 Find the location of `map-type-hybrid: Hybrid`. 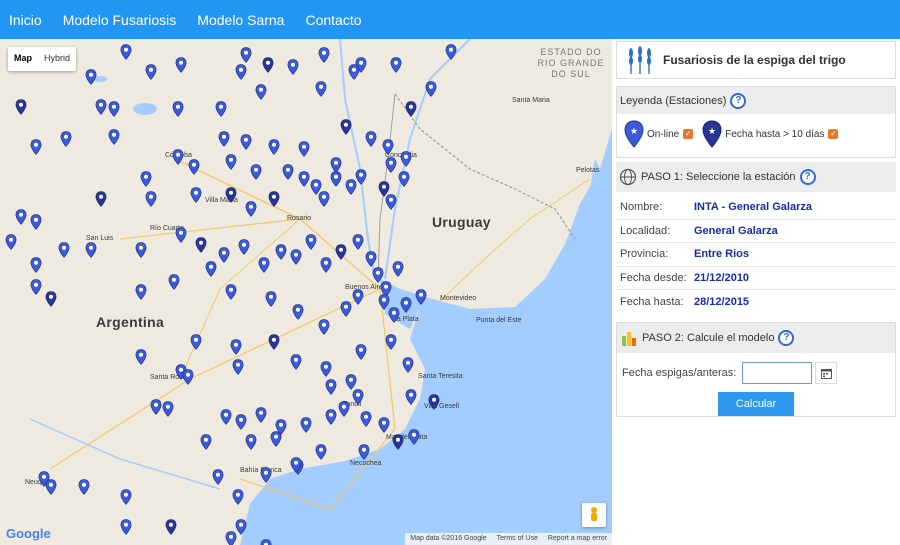

map-type-hybrid: Hybrid is located at coordinates (57, 59).